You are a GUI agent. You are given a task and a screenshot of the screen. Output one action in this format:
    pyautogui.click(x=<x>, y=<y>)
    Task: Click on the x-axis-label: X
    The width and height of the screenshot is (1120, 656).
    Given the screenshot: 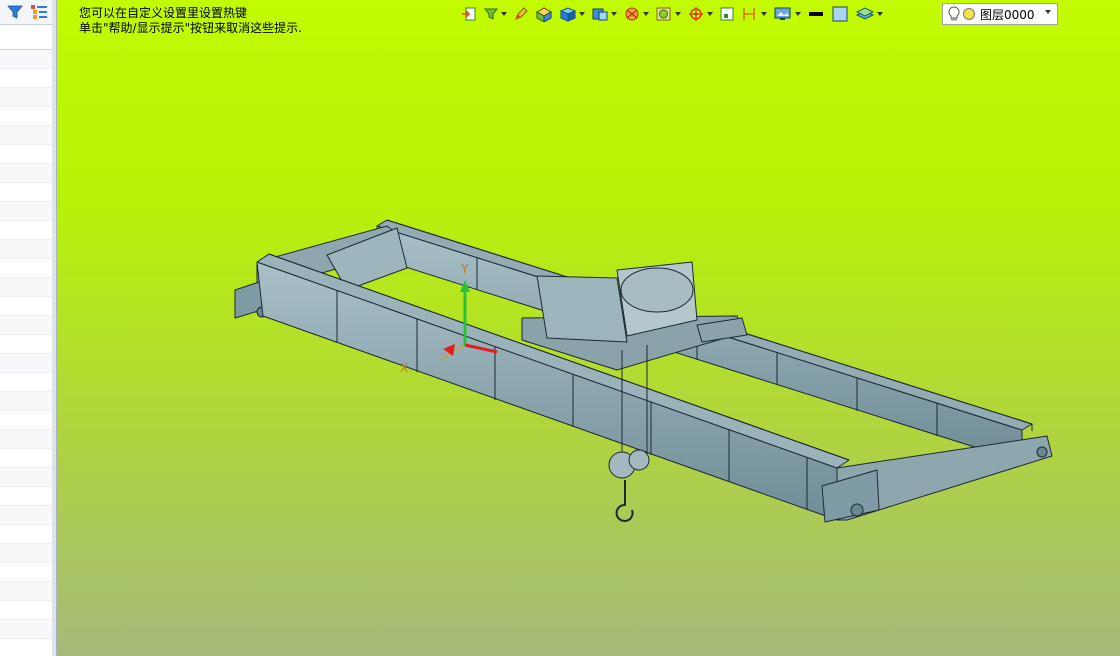 What is the action you would take?
    pyautogui.click(x=404, y=368)
    